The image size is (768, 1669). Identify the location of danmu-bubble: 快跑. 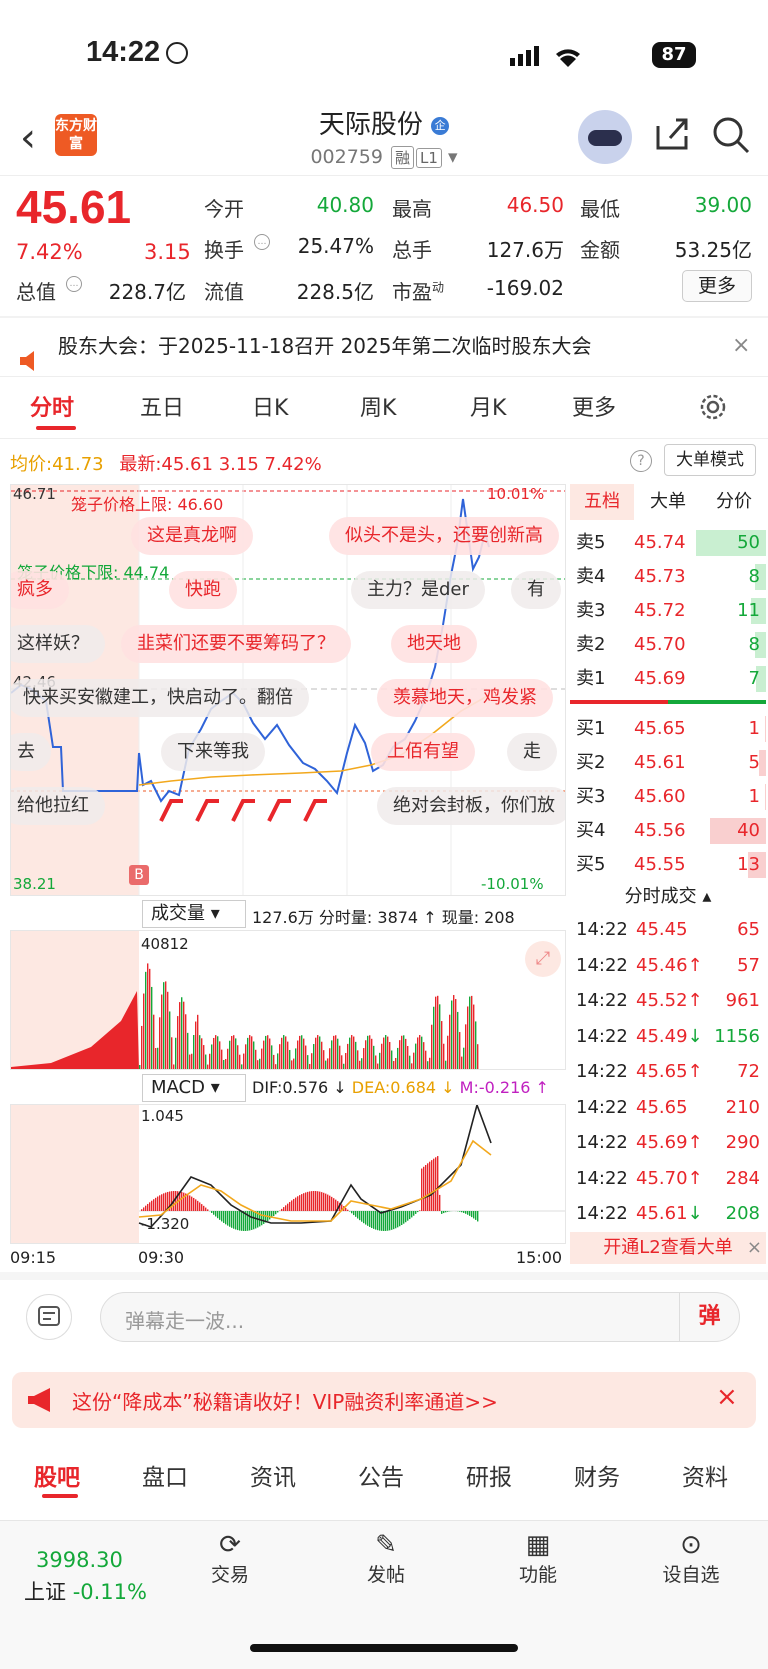
(203, 590).